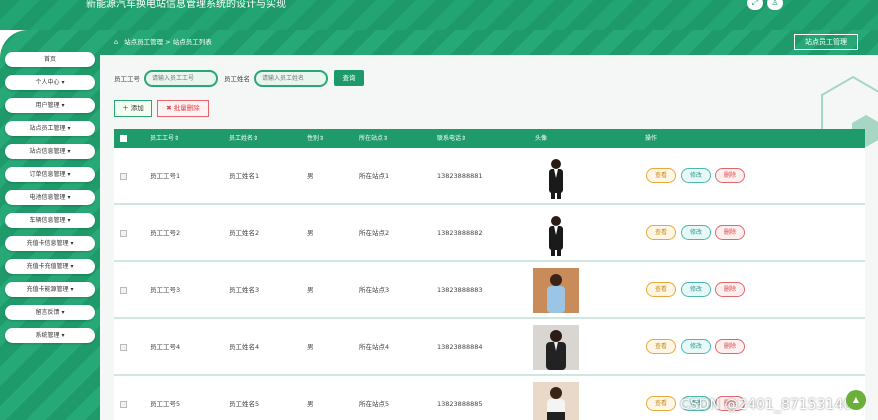 This screenshot has height=420, width=878. Describe the element at coordinates (50, 82) in the screenshot. I see `sidebar-item-personal-center: 个人中心 ▾` at that location.